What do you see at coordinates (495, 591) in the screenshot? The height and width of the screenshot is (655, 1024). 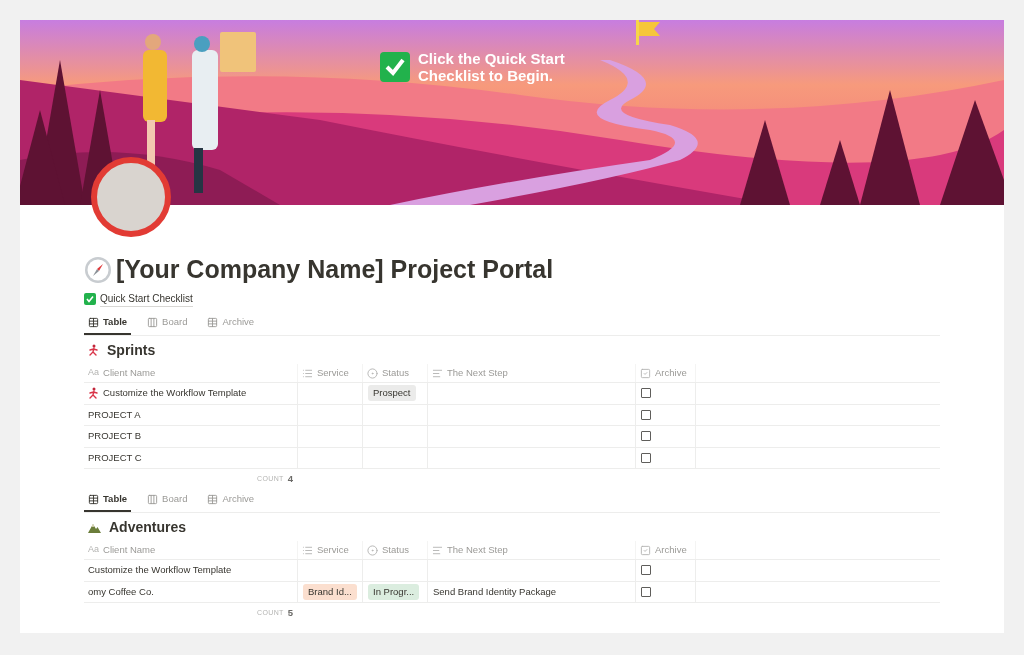 I see `next-step-cell: Send Brand Identity Package` at bounding box center [495, 591].